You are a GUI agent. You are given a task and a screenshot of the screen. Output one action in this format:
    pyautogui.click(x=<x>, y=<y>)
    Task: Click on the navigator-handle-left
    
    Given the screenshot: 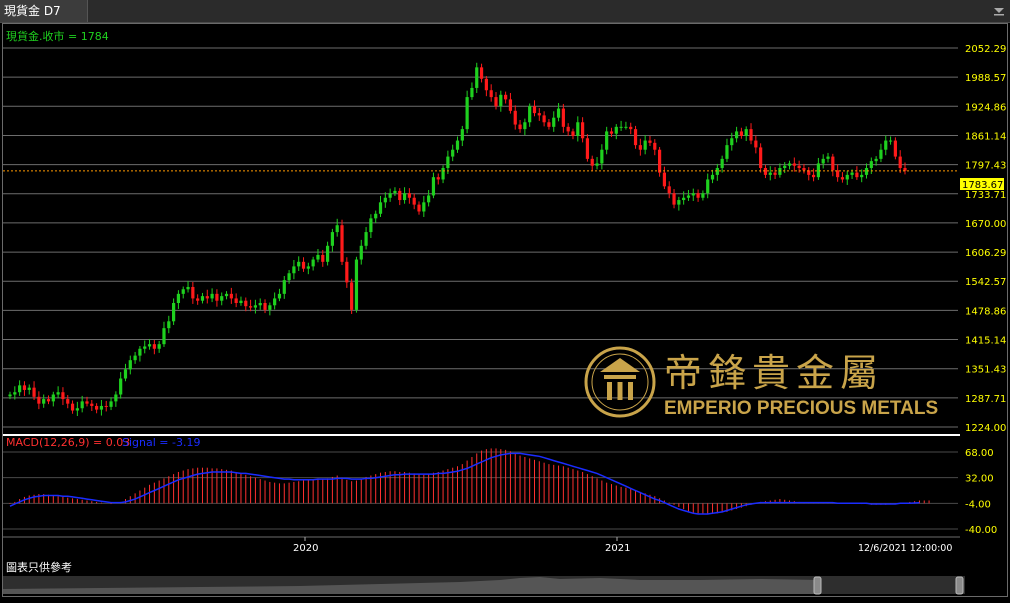 What is the action you would take?
    pyautogui.click(x=817, y=585)
    